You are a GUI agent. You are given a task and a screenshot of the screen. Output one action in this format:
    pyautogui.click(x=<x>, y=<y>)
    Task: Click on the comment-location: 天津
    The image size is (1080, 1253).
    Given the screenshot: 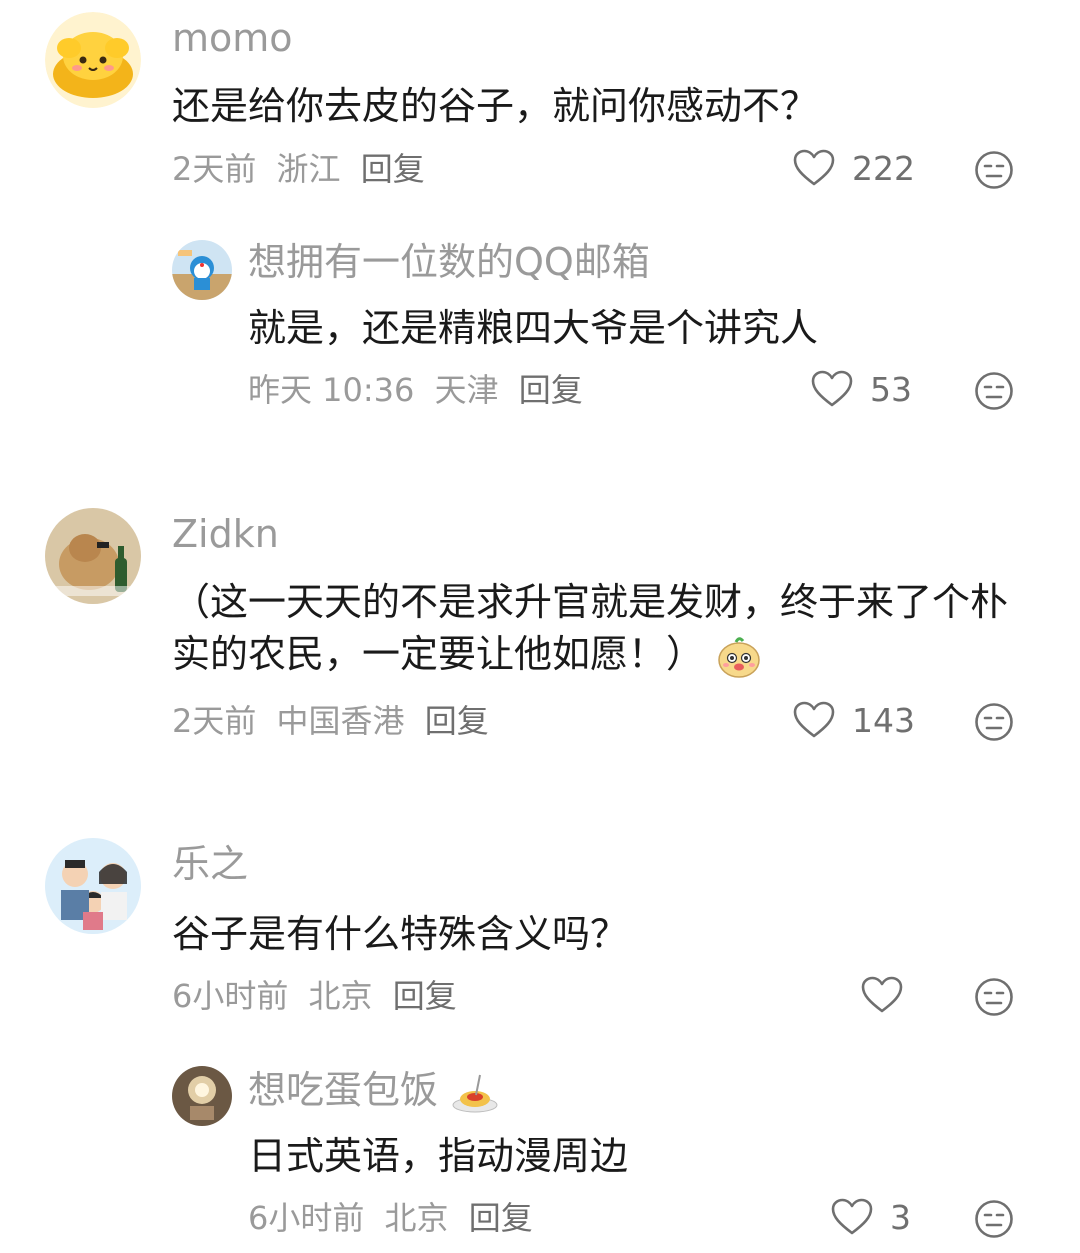 What is the action you would take?
    pyautogui.click(x=466, y=390)
    